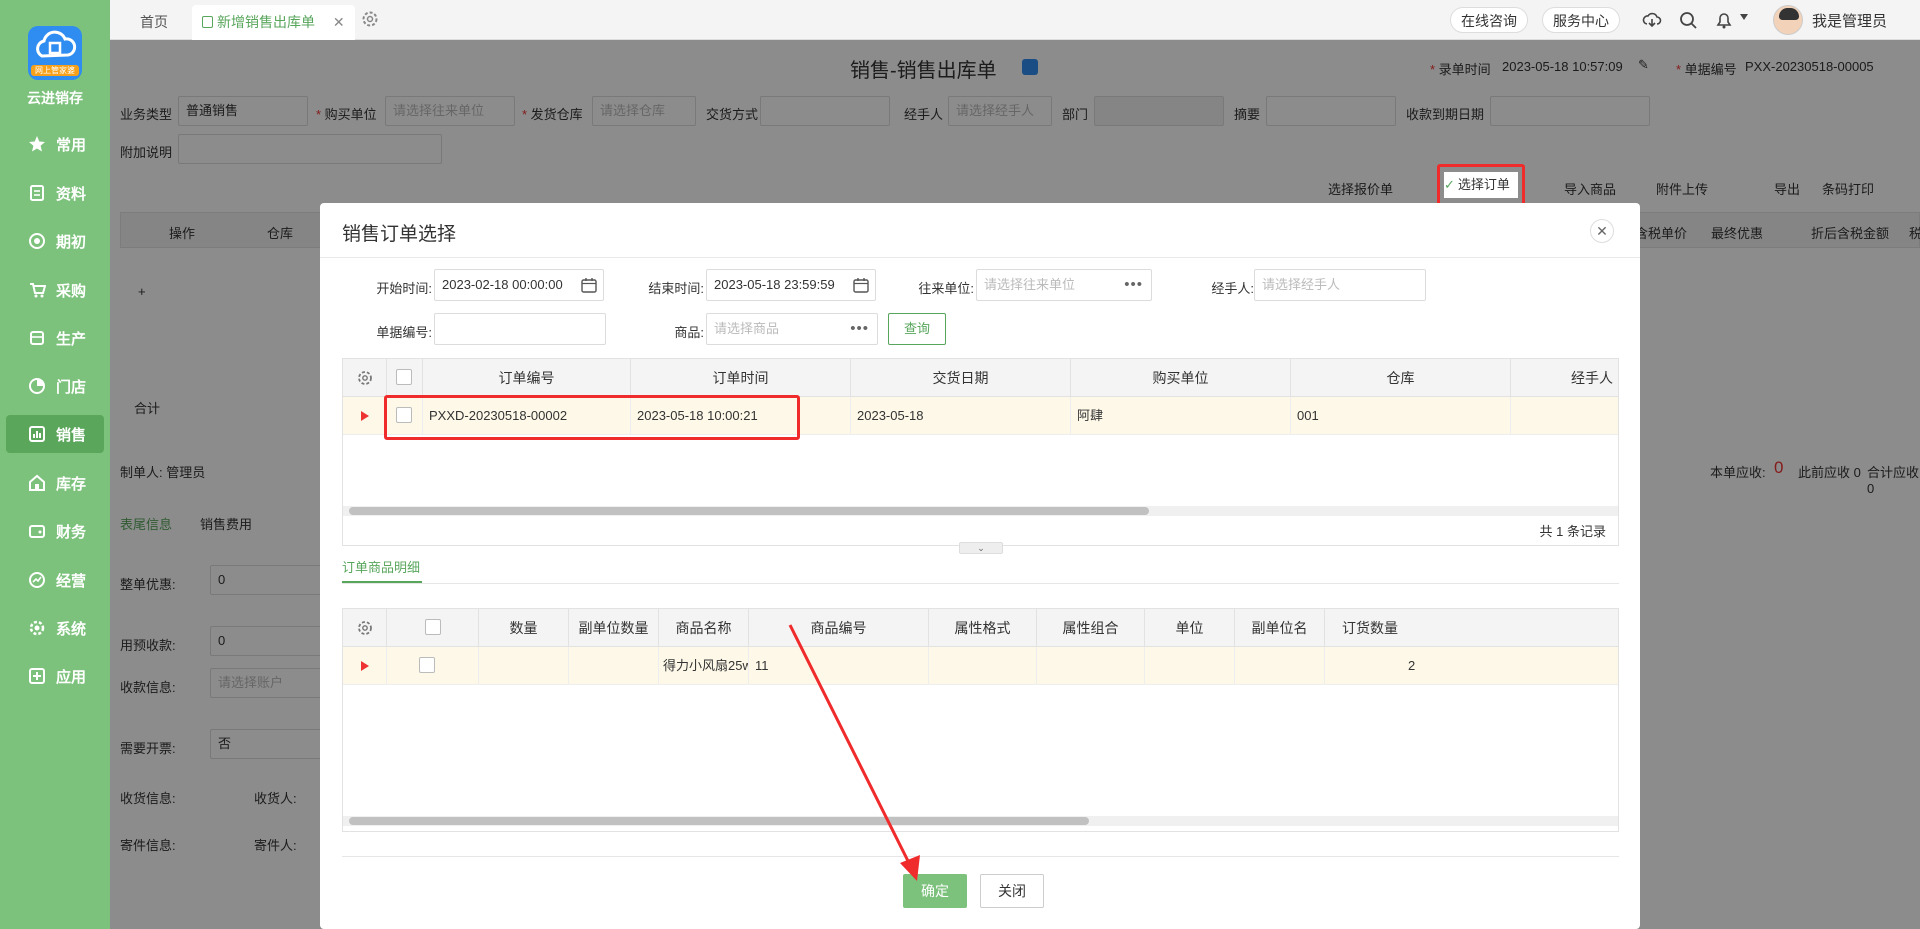  I want to click on sidebar-item-label: 期初, so click(71, 242).